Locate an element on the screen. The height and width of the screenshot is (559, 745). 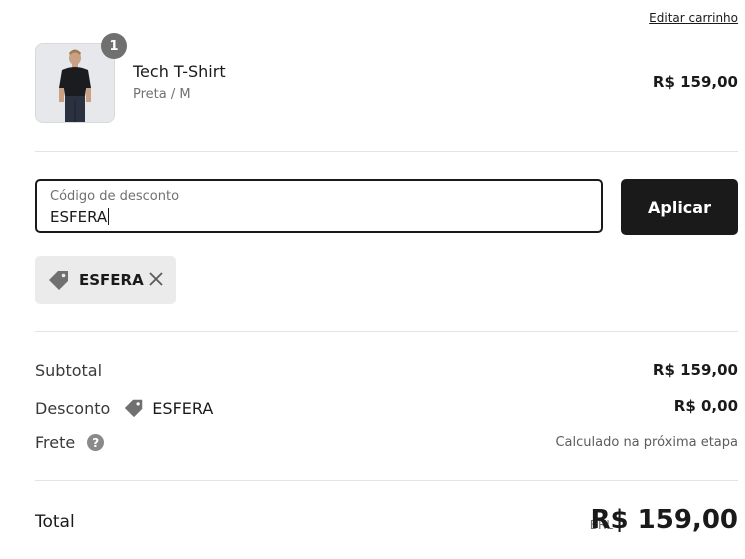
discount-field-label: Código de desconto is located at coordinates (115, 196).